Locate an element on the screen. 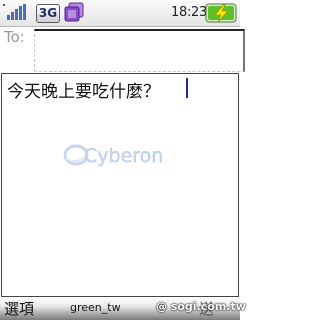  text-cursor is located at coordinates (187, 88).